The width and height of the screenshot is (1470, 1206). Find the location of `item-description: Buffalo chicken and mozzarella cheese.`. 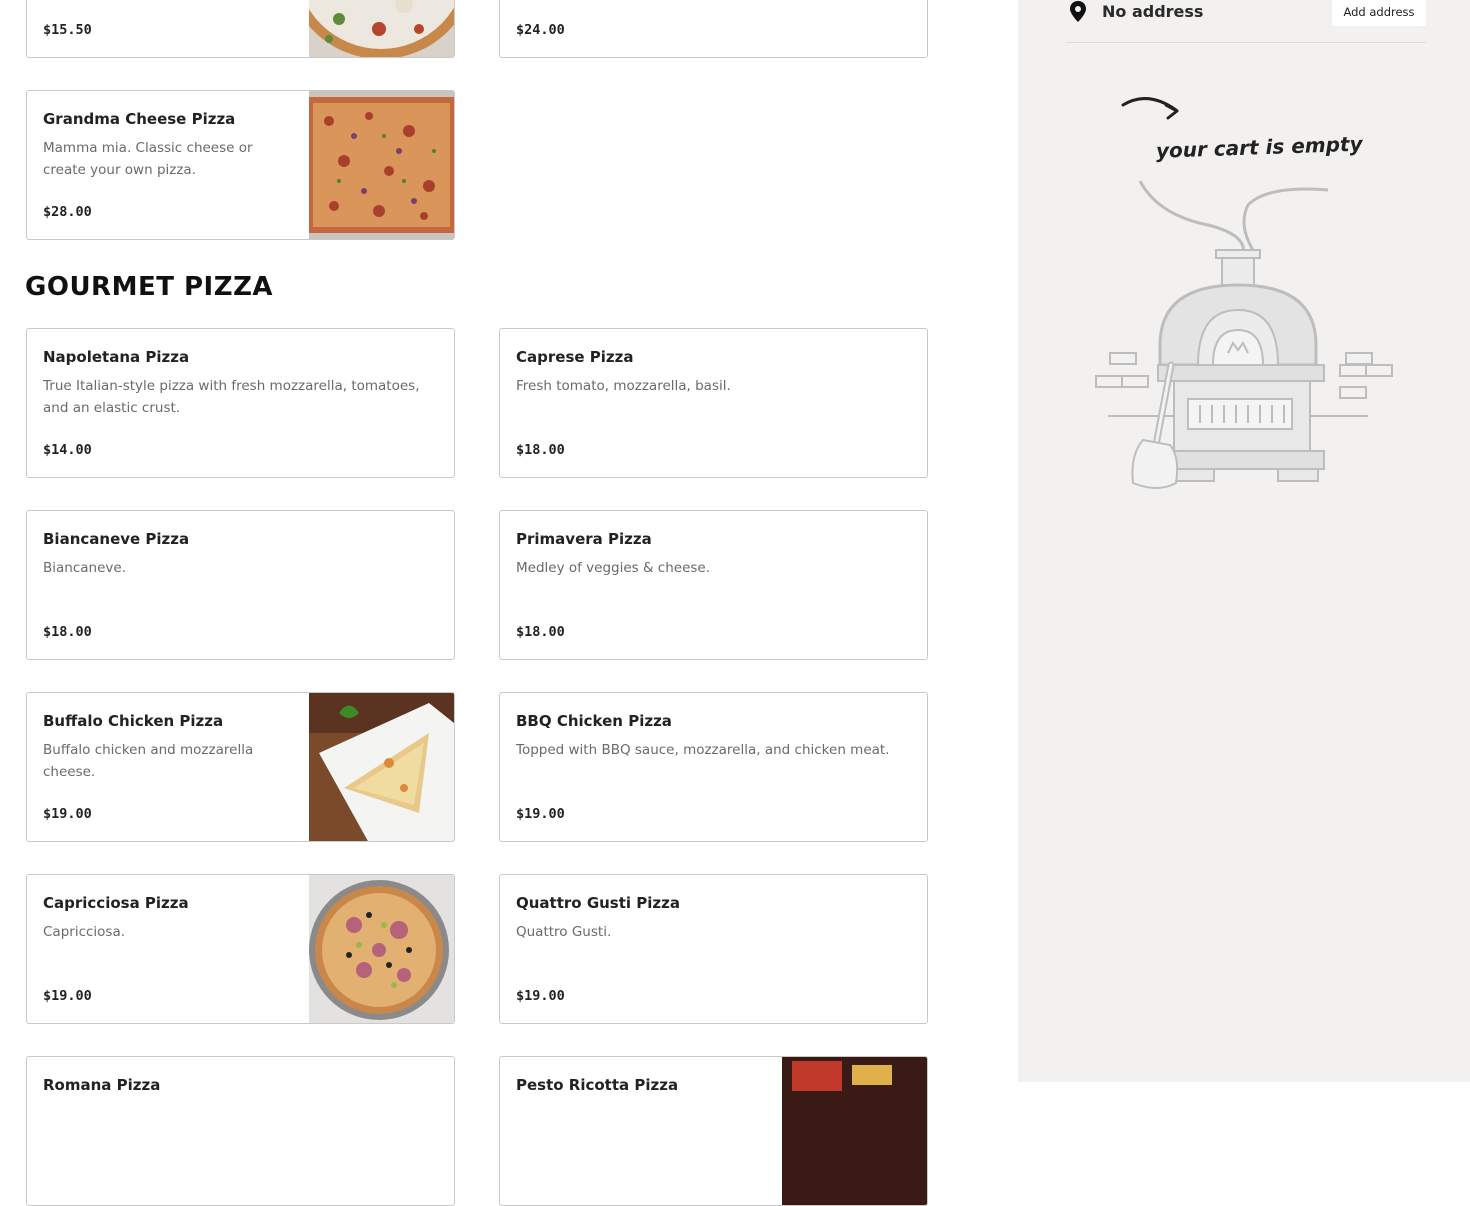

item-description: Buffalo chicken and mozzarella cheese. is located at coordinates (148, 761).